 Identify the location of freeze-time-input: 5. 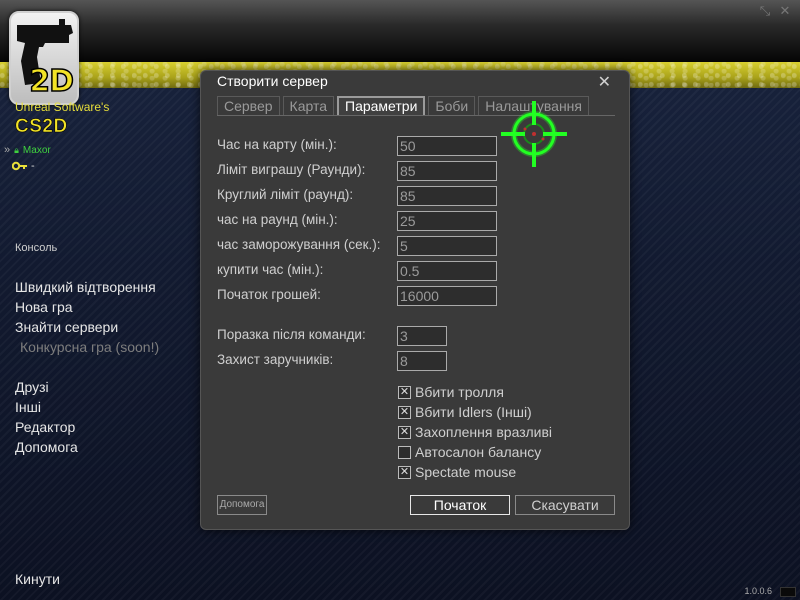
(447, 246).